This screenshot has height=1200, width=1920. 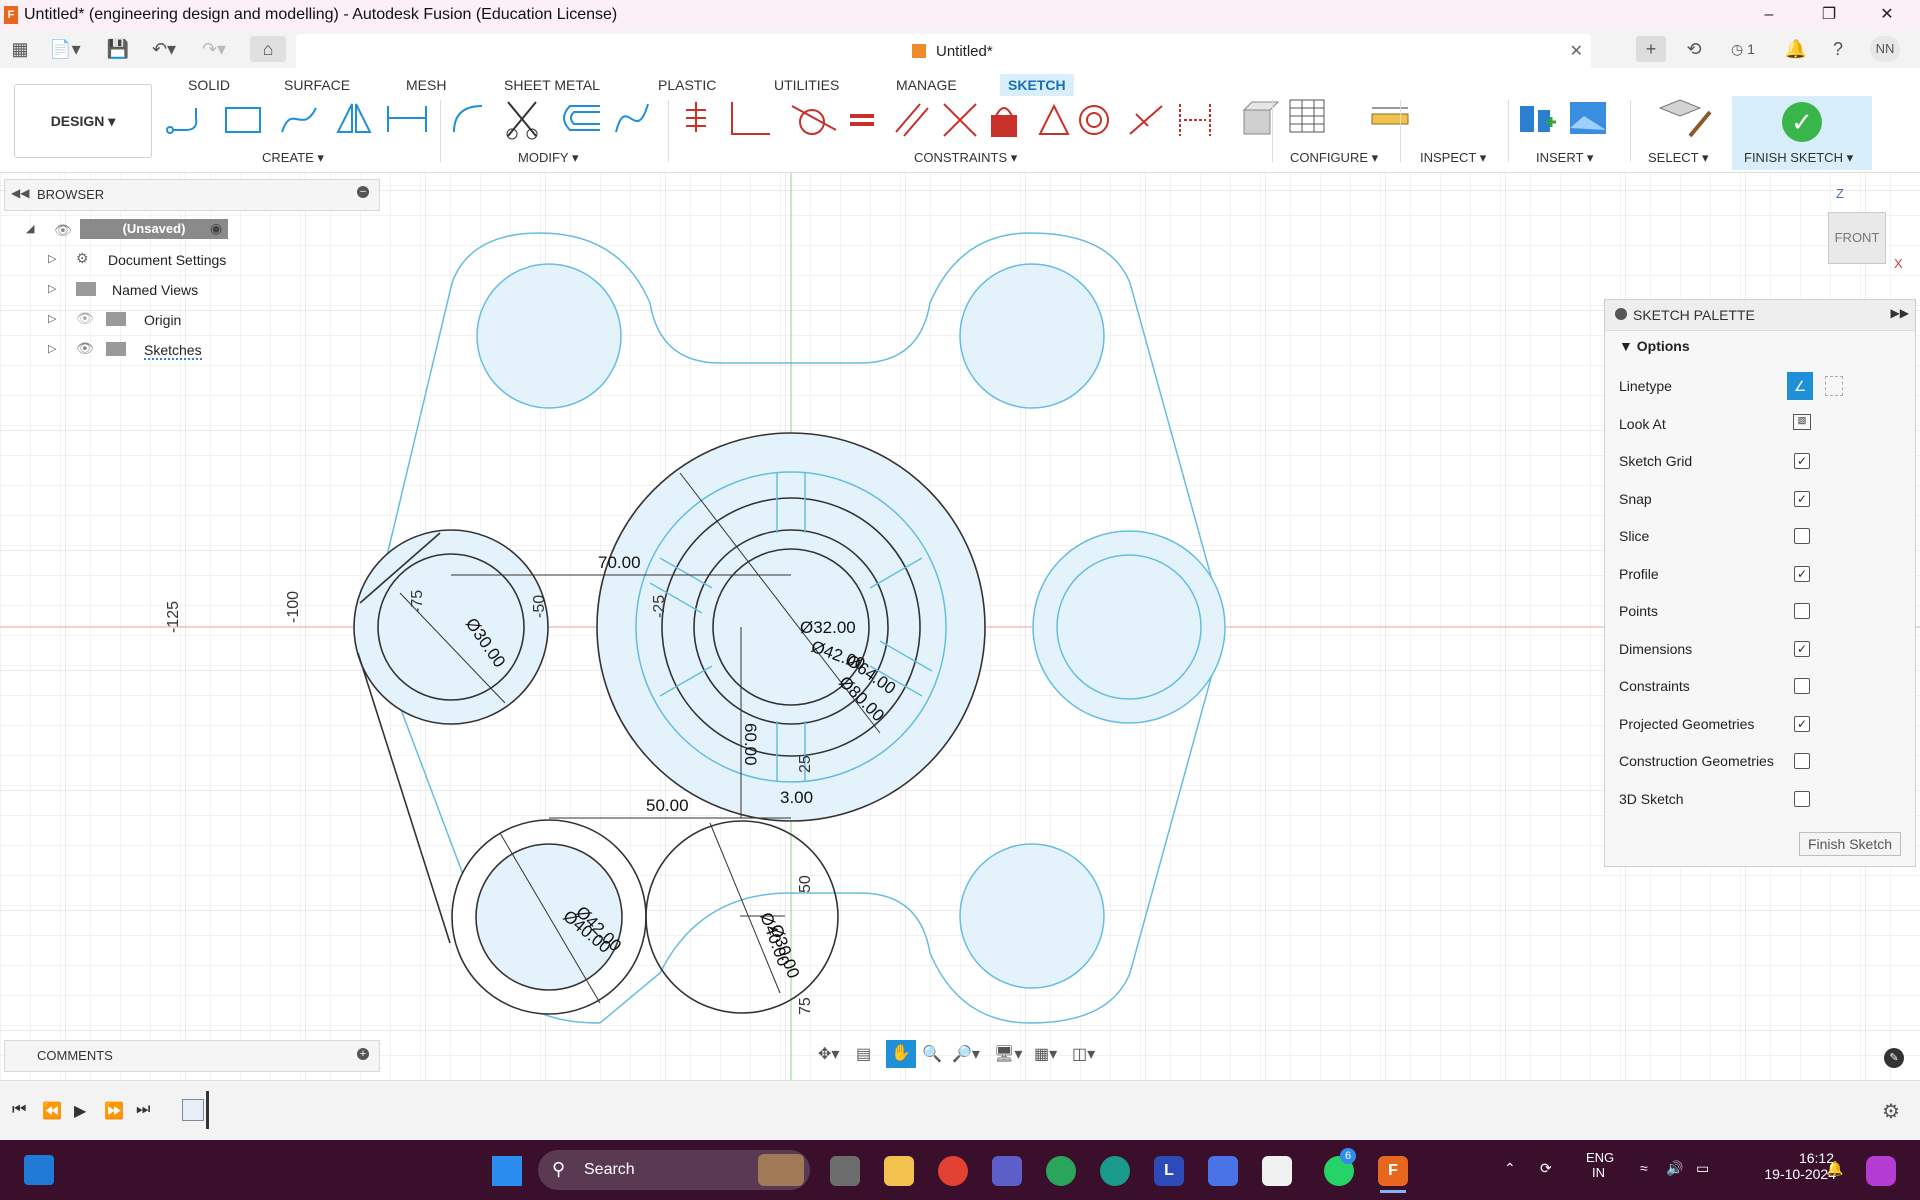 I want to click on fillet-tool-icon, so click(x=468, y=119).